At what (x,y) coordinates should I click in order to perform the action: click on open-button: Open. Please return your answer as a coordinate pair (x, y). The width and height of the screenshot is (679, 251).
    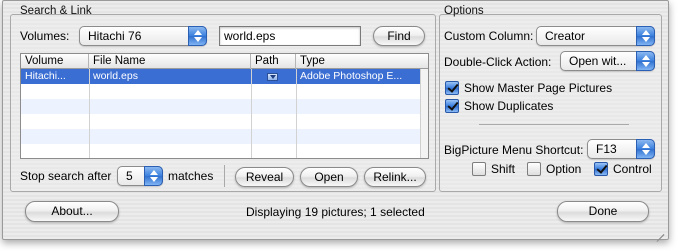
    Looking at the image, I should click on (329, 177).